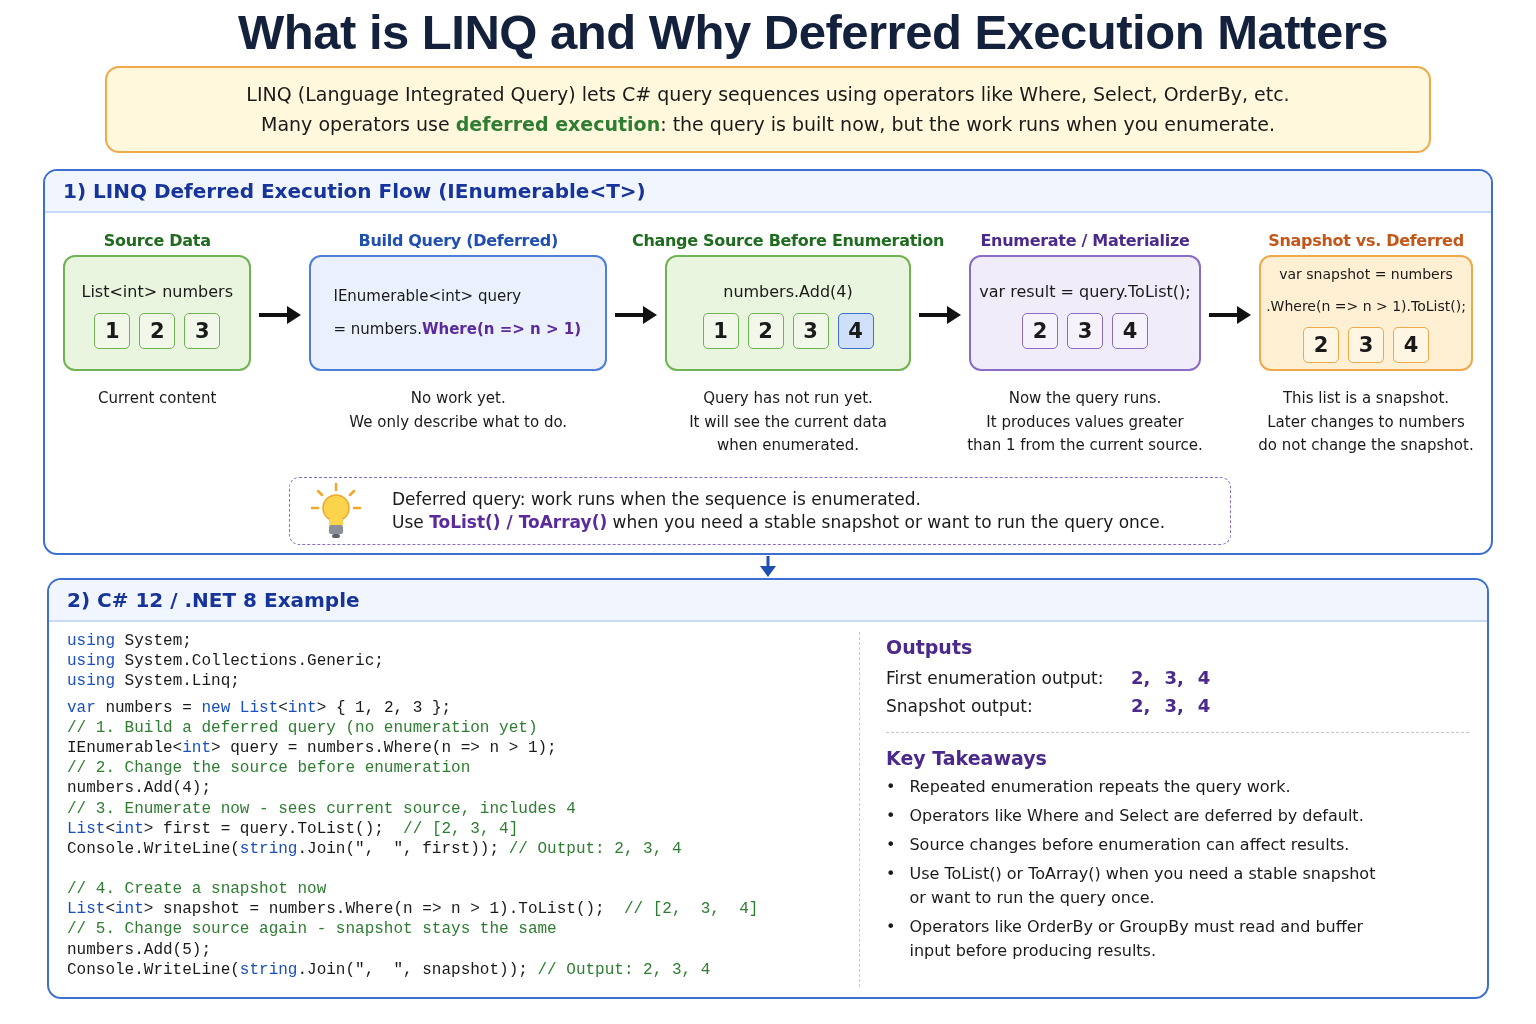 Image resolution: width=1536 pixels, height=1024 pixels. I want to click on takeaway-text: Operators like Where and Select are deferred by default., so click(1136, 816).